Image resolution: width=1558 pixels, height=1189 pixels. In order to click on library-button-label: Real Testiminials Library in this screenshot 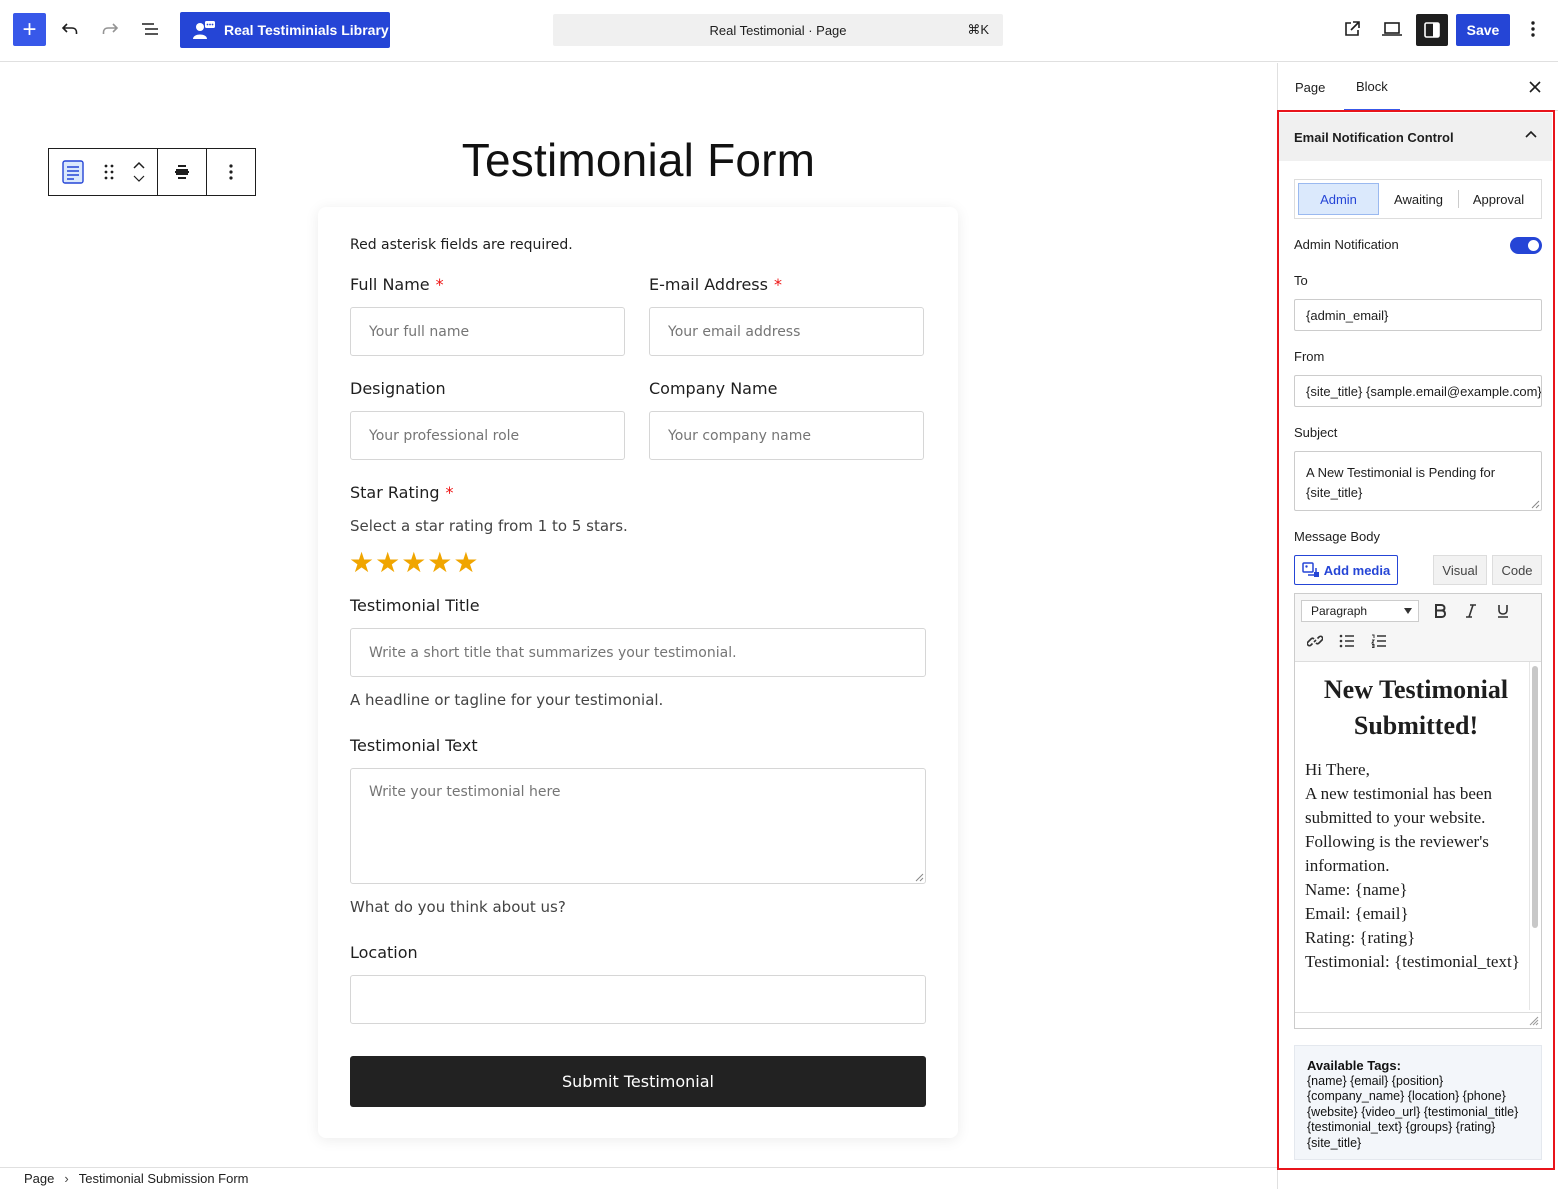, I will do `click(306, 30)`.